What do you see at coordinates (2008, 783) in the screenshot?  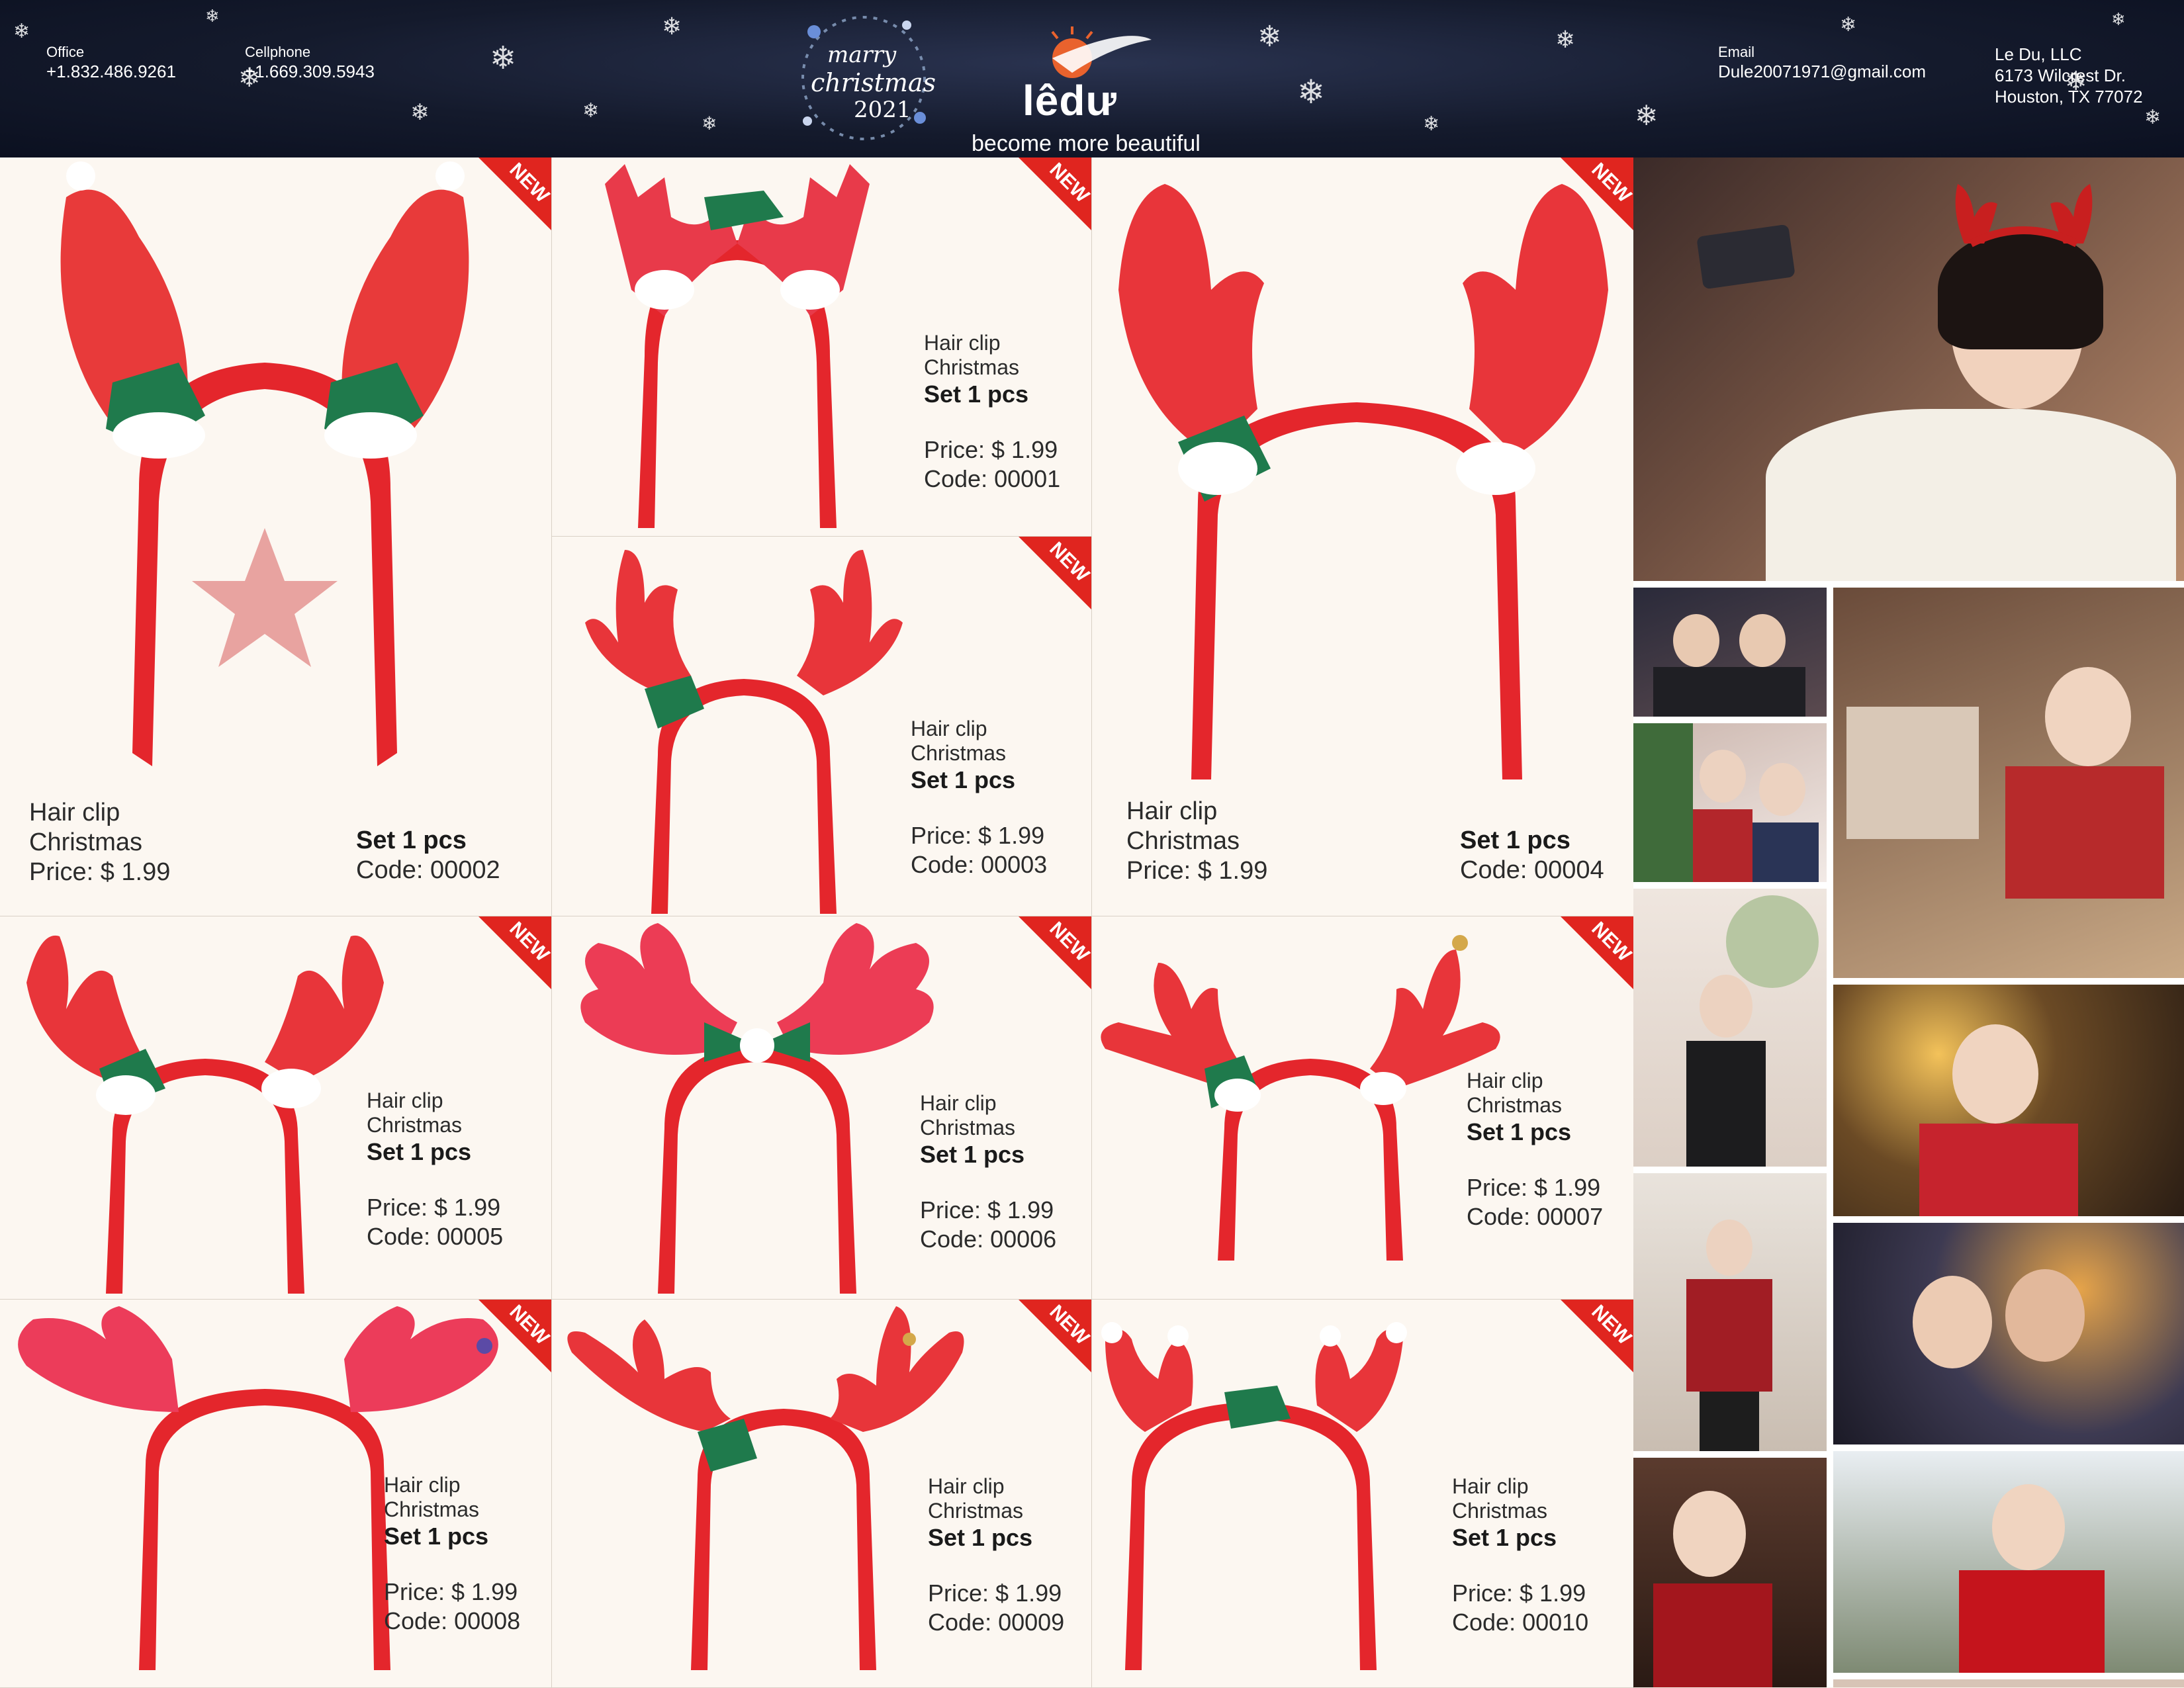 I see `lifestyle-photo-shop` at bounding box center [2008, 783].